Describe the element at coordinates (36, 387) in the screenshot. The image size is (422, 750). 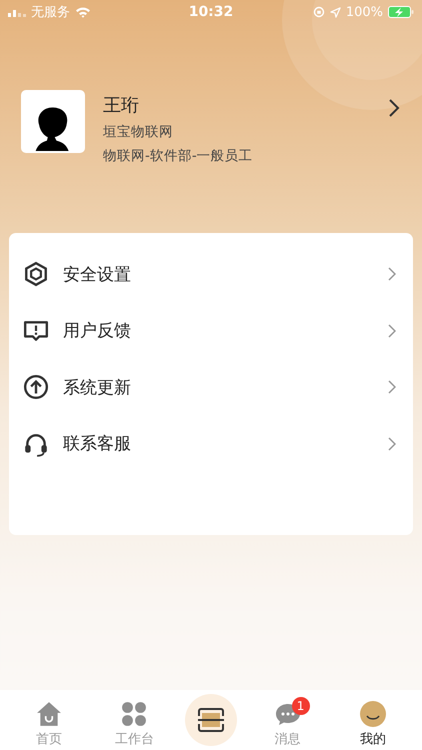
I see `arrow-up-circle-icon` at that location.